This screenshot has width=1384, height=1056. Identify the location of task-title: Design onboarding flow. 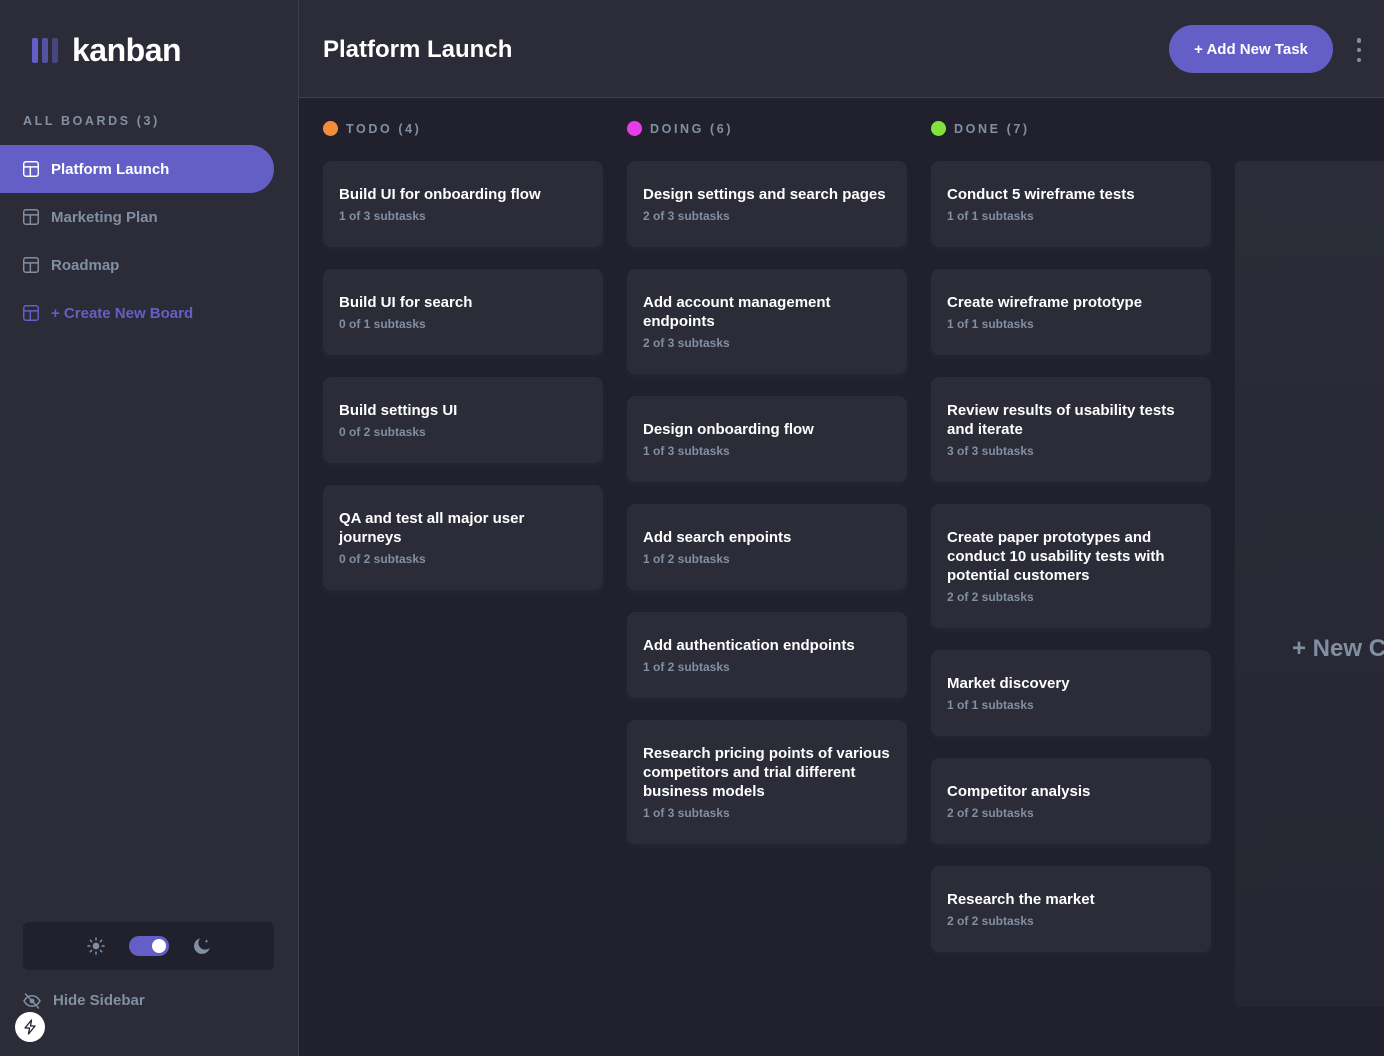
(728, 429).